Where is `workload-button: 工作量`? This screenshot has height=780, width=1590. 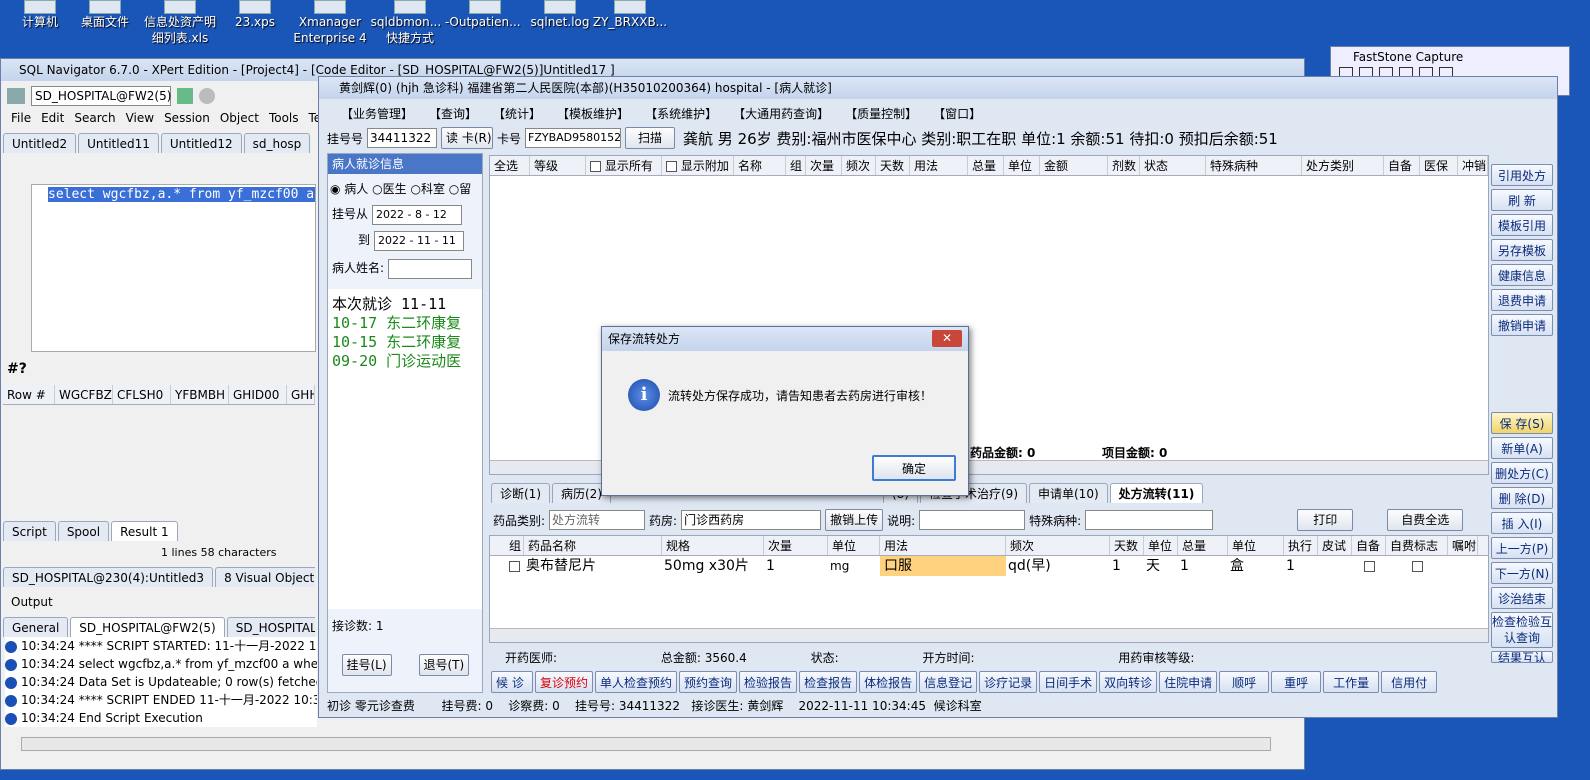 workload-button: 工作量 is located at coordinates (1351, 682).